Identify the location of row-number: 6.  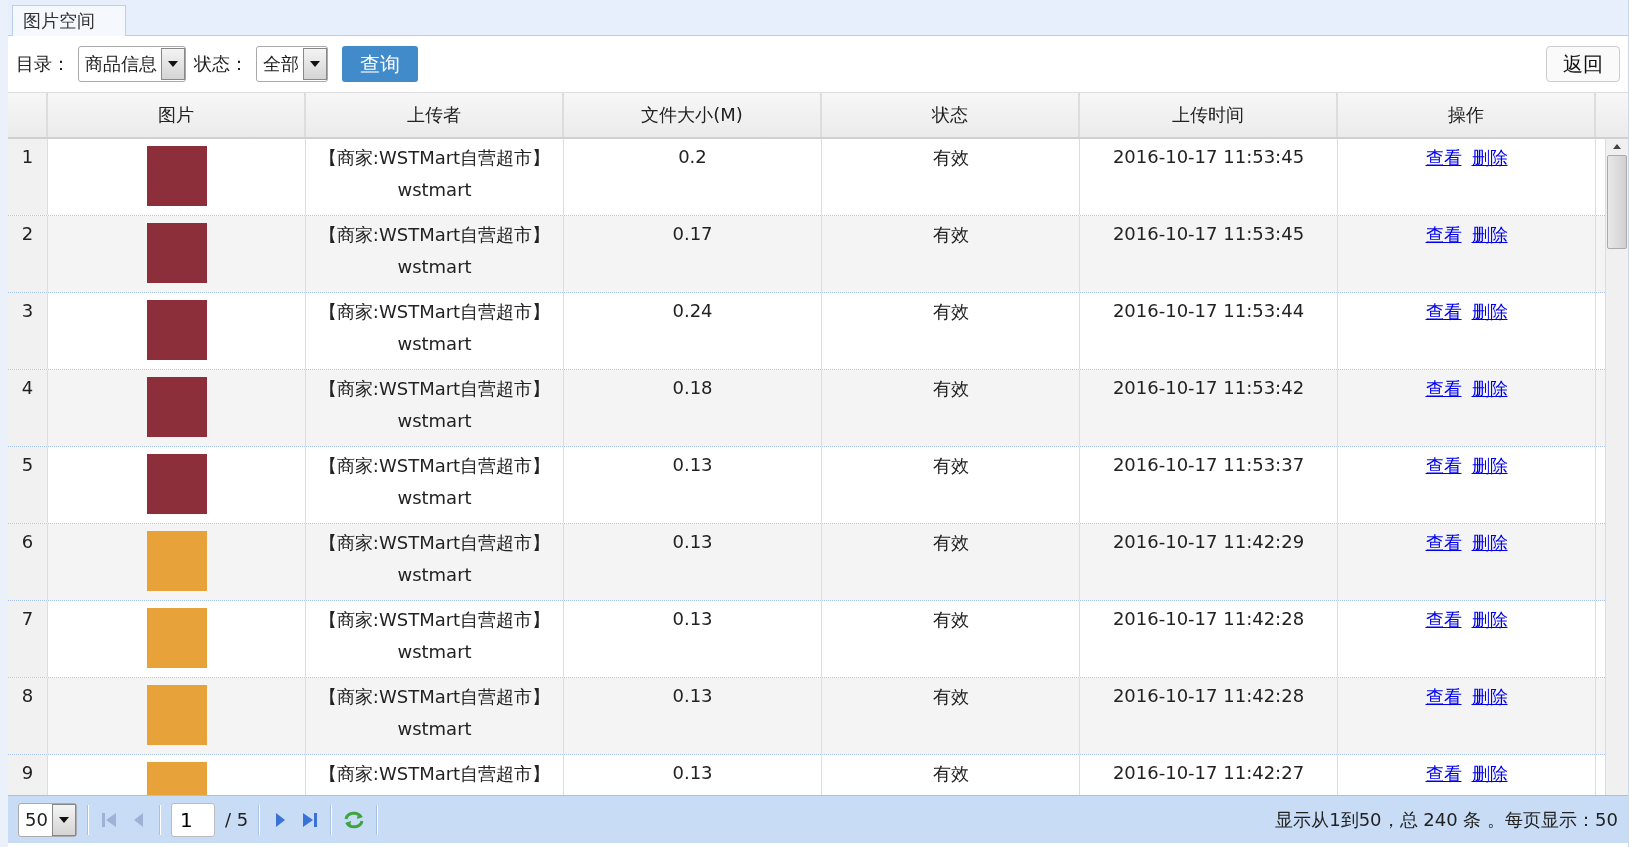
(27, 541).